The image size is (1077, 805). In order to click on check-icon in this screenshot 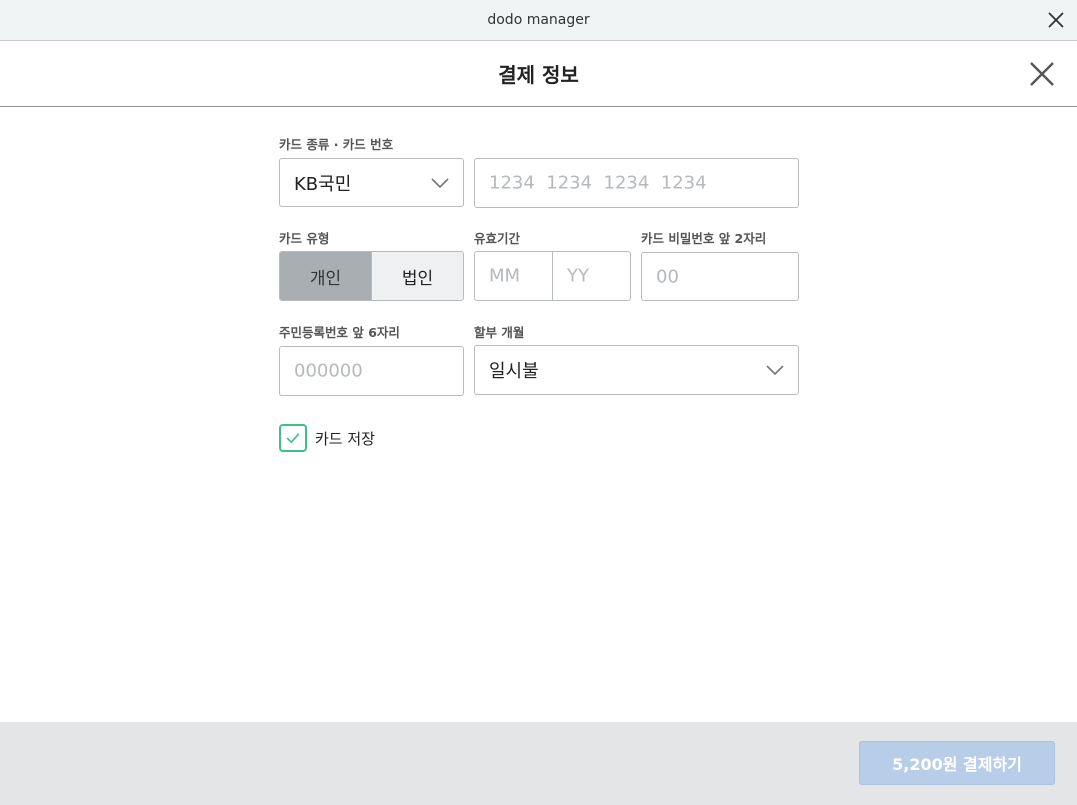, I will do `click(293, 438)`.